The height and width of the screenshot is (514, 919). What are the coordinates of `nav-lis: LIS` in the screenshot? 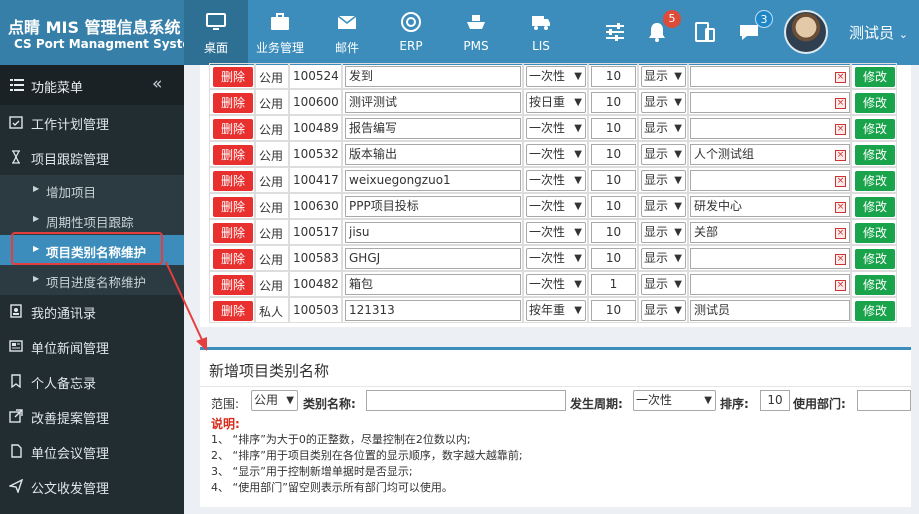 It's located at (541, 32).